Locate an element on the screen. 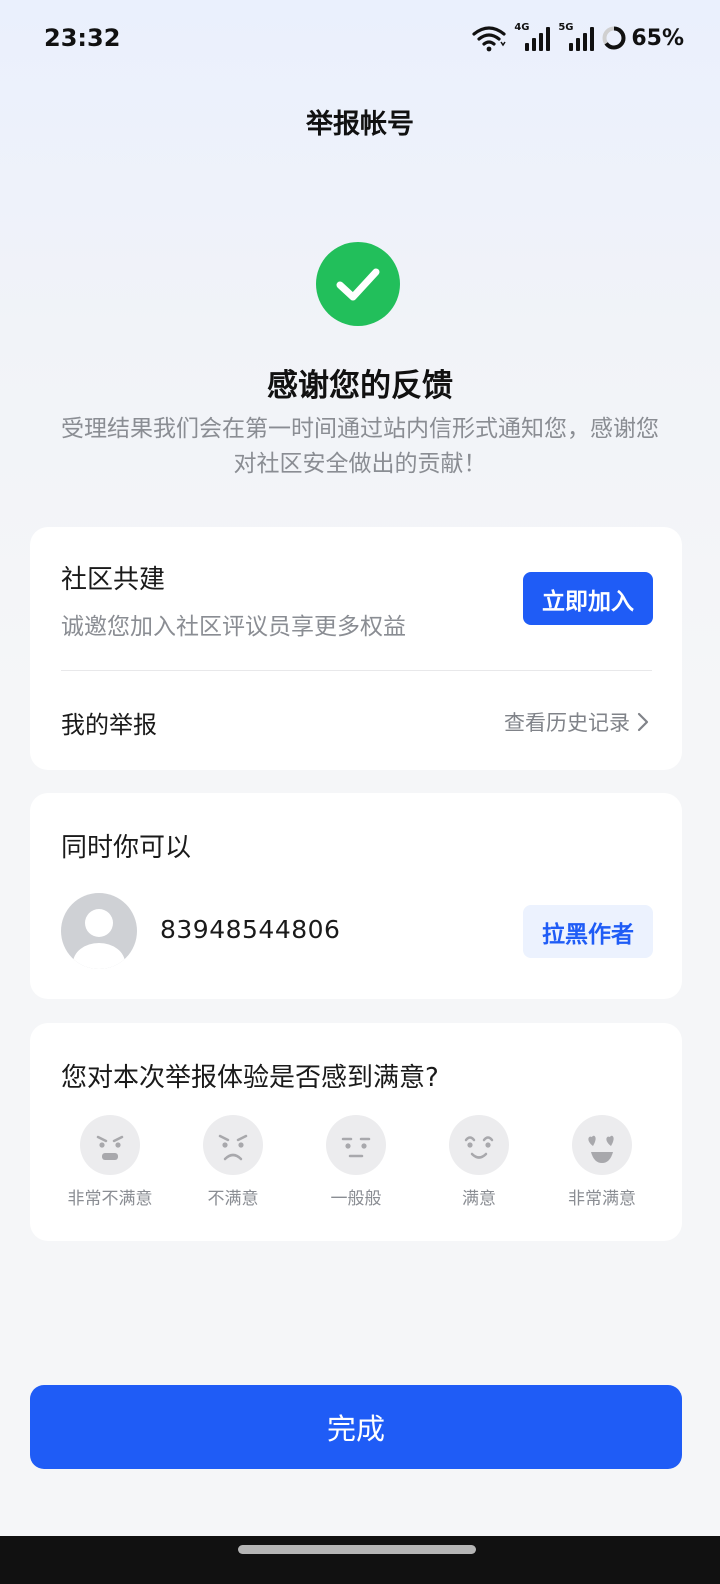  also-can-title: 同时你可以 is located at coordinates (126, 848).